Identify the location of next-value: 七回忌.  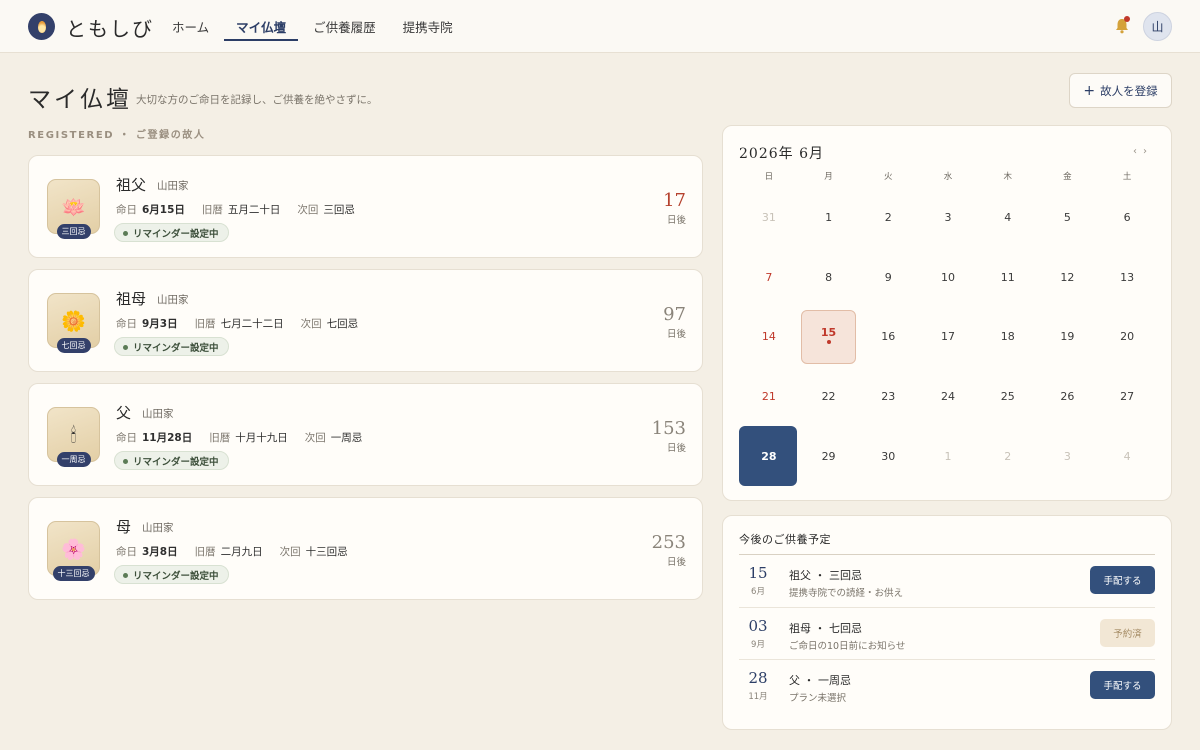
(342, 324).